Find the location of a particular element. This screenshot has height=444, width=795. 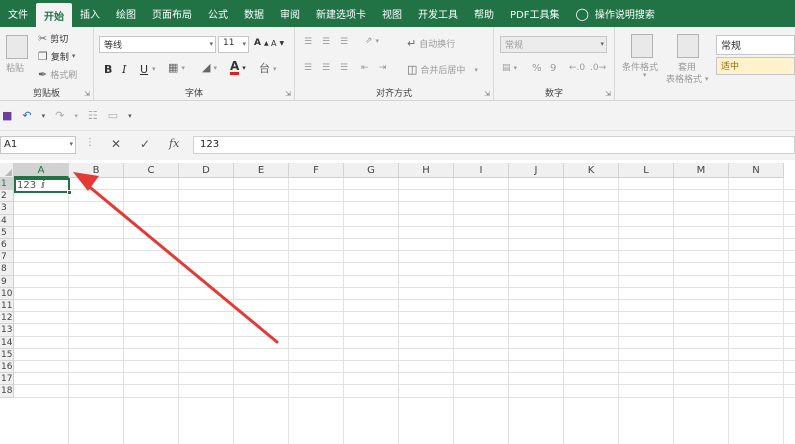

orientation-button: ⇗ ▾ is located at coordinates (372, 41).